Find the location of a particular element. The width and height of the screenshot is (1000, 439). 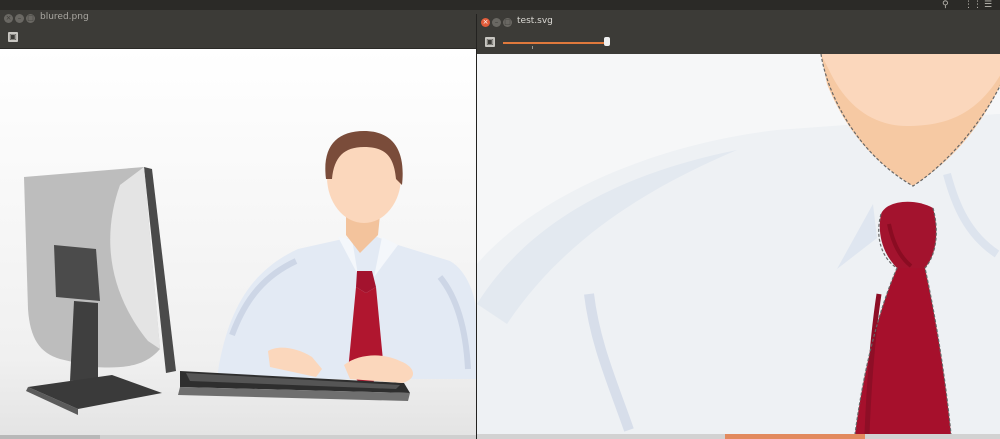

window-title: test.svg is located at coordinates (535, 21).